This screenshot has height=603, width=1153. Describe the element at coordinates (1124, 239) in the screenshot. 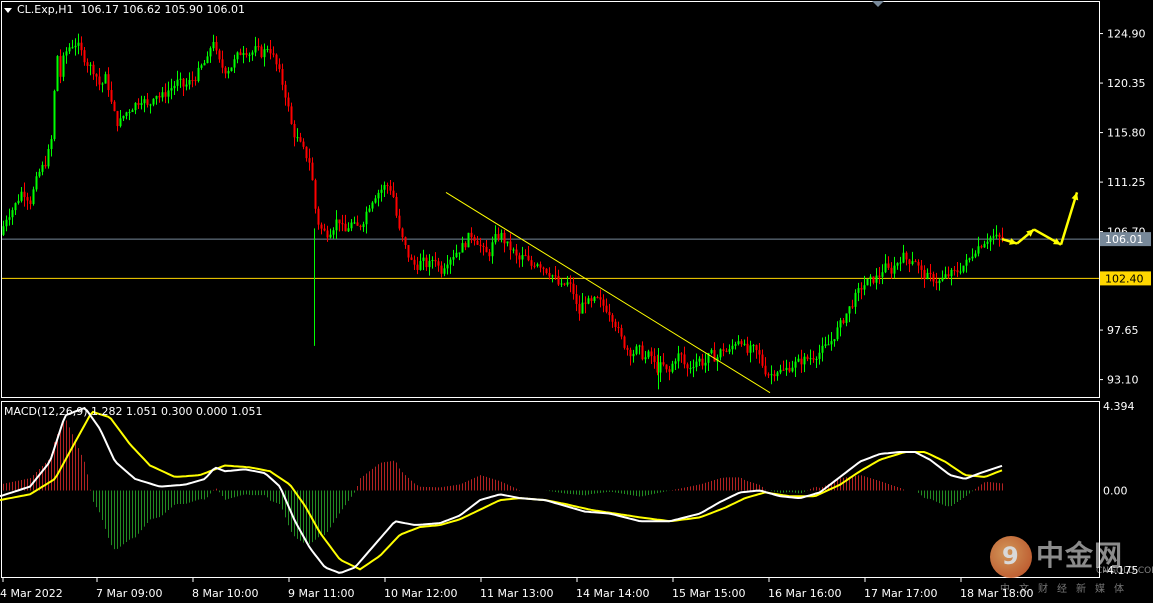

I see `current-price-tag-text: 106.01` at that location.